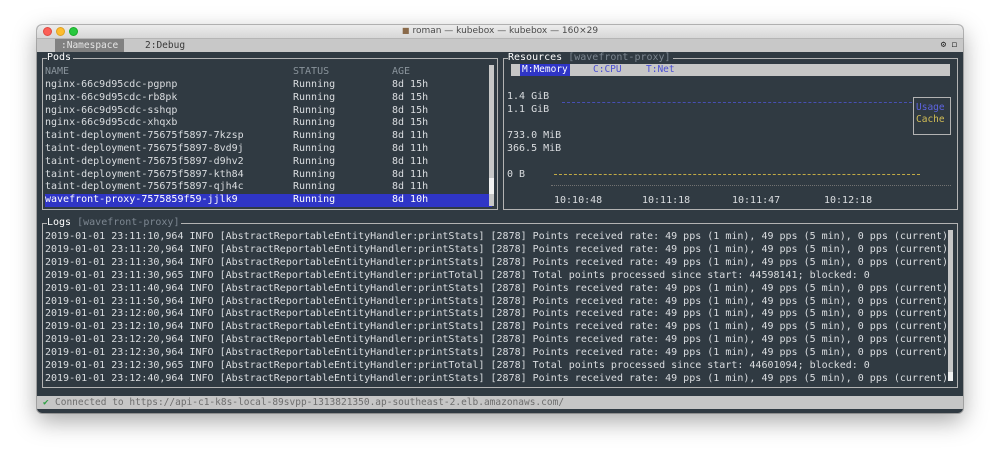 The image size is (1000, 460). I want to click on tab-net: T:Net, so click(660, 70).